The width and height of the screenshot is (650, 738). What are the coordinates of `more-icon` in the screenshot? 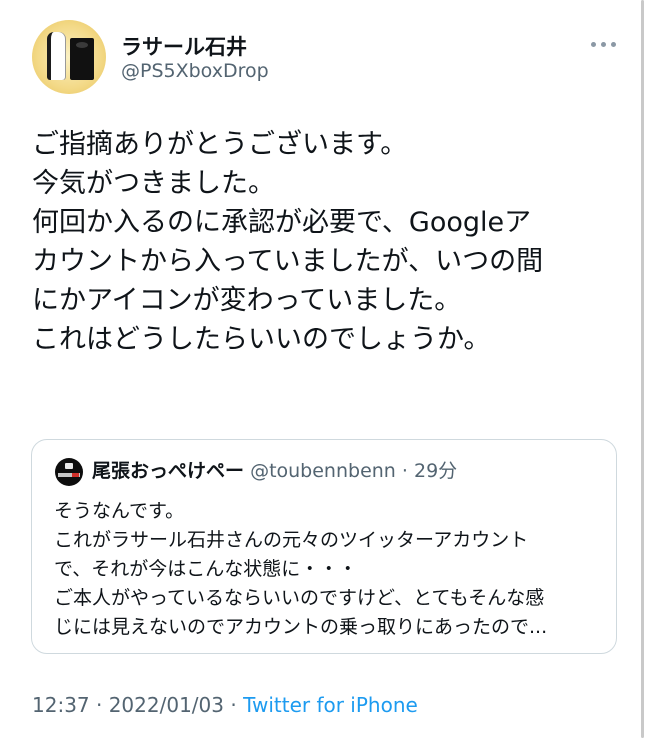 It's located at (604, 45).